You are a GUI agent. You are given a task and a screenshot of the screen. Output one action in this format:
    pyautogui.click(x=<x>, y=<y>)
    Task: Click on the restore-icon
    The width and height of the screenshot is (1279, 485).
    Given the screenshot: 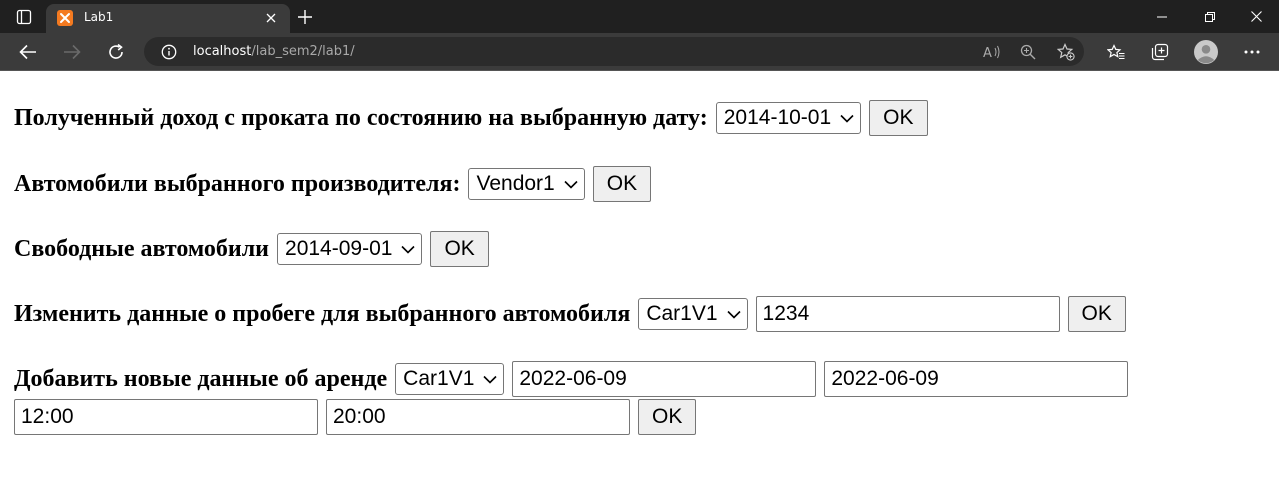 What is the action you would take?
    pyautogui.click(x=1210, y=16)
    